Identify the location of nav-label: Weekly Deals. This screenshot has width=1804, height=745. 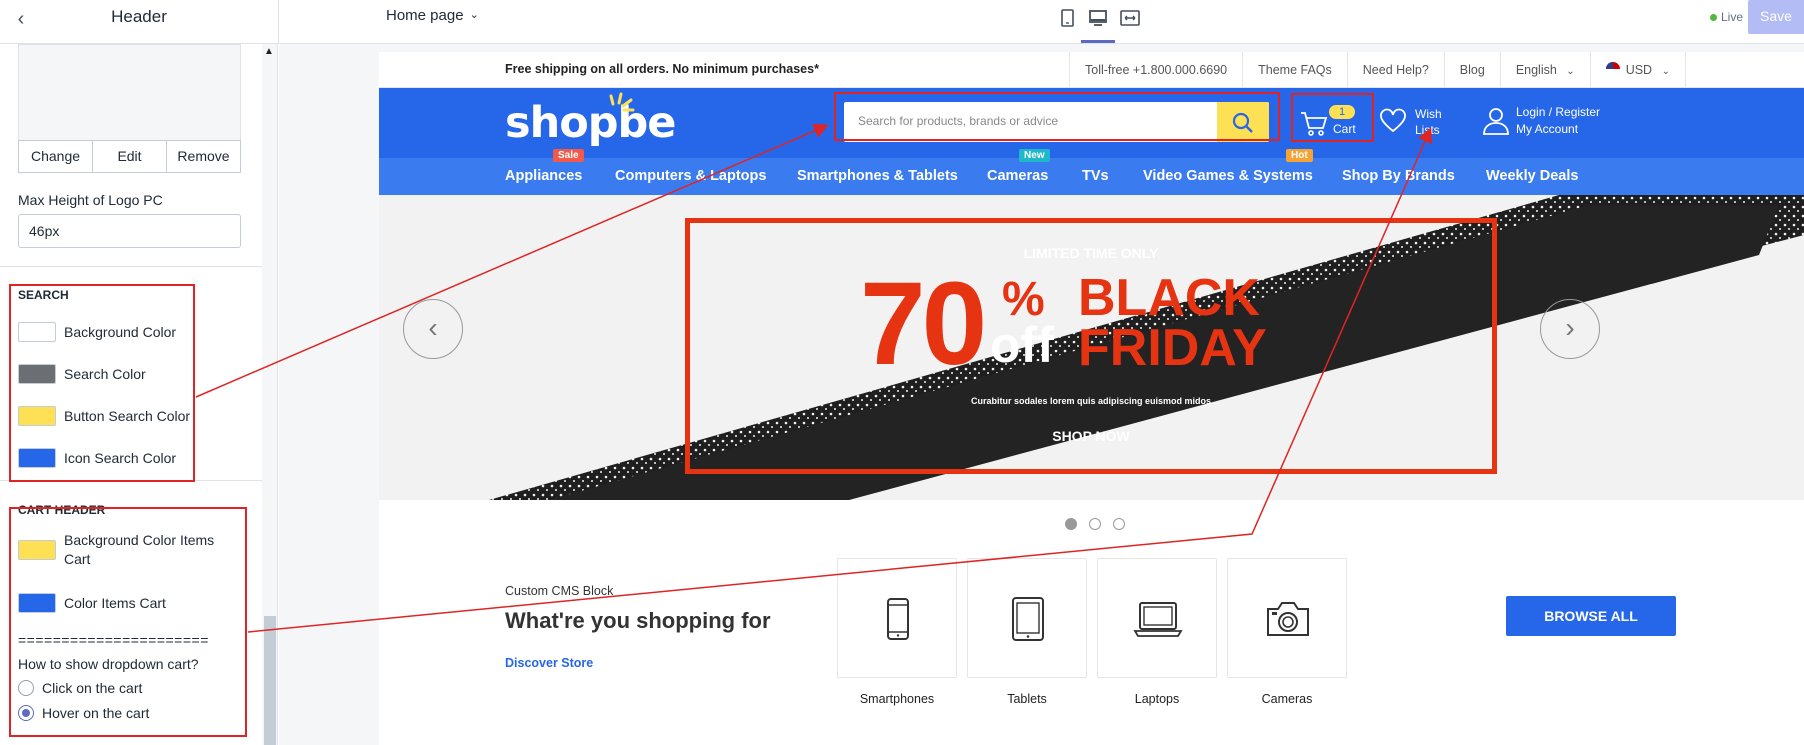
(1532, 176).